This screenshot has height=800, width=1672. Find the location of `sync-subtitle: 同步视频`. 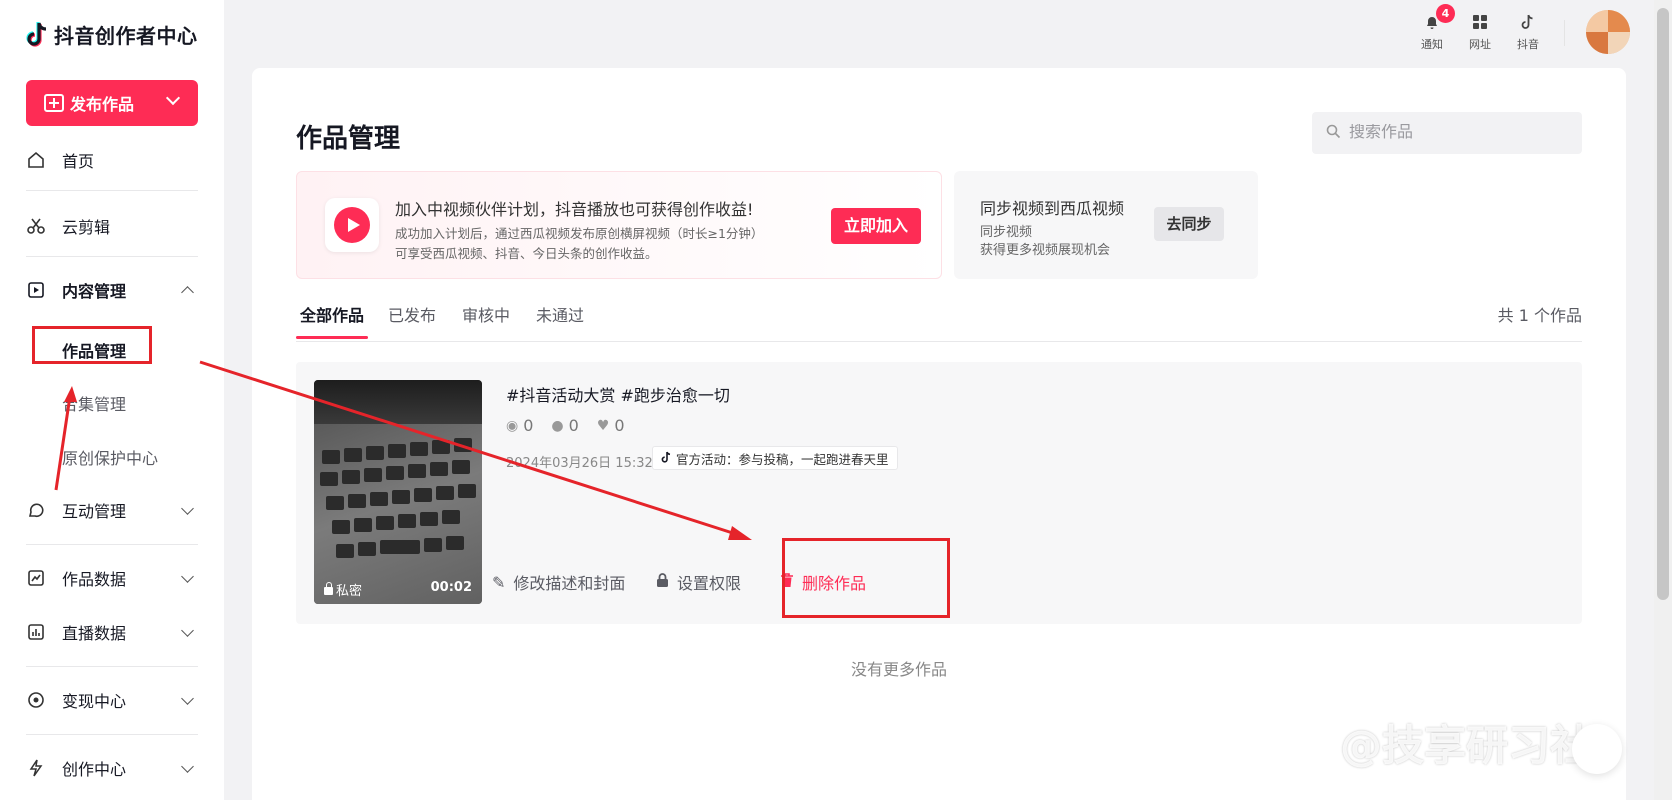

sync-subtitle: 同步视频 is located at coordinates (1006, 232).